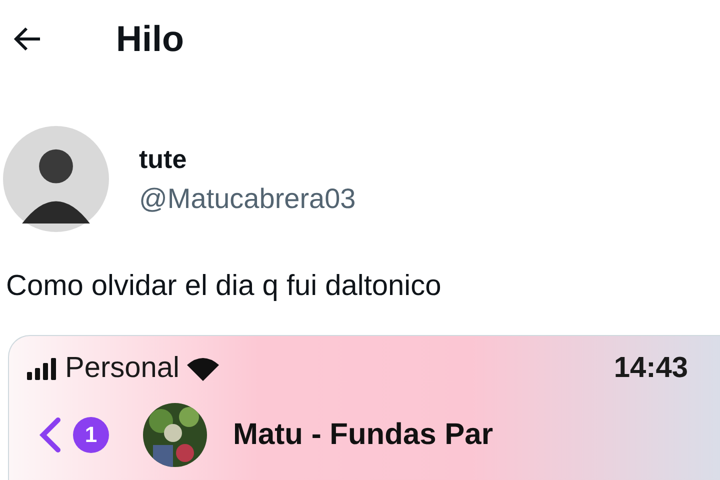  Describe the element at coordinates (122, 368) in the screenshot. I see `carrier-name: Personal` at that location.